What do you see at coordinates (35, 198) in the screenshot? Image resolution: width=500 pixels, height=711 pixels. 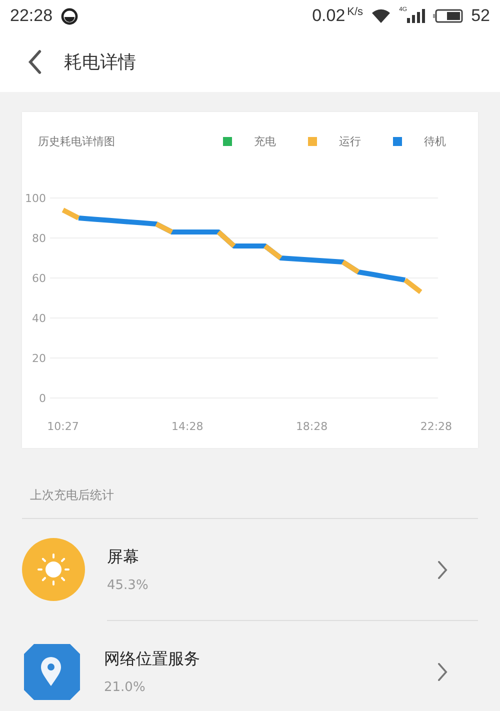 I see `axis-label: 100` at bounding box center [35, 198].